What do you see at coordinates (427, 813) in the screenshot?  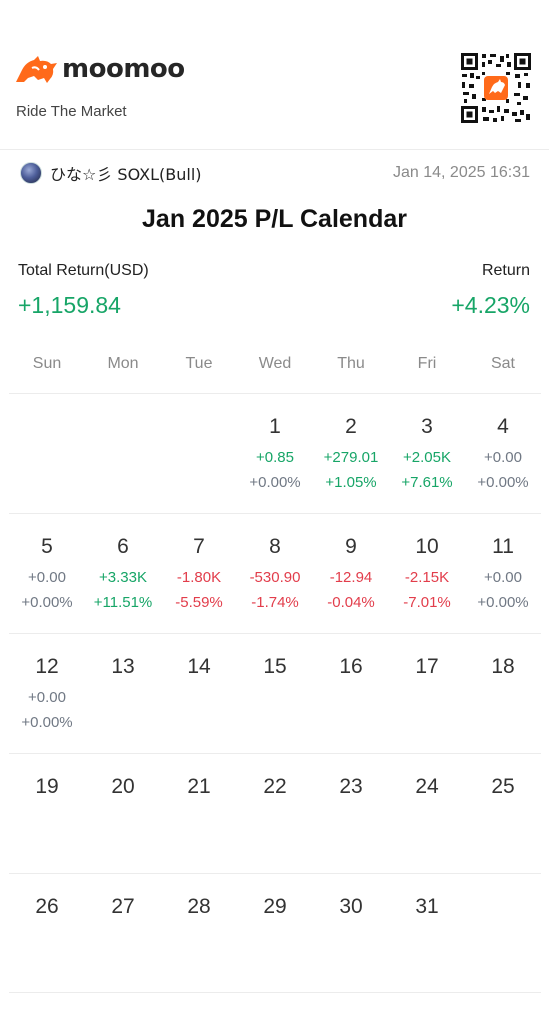 I see `calendar-day-cell: 24` at bounding box center [427, 813].